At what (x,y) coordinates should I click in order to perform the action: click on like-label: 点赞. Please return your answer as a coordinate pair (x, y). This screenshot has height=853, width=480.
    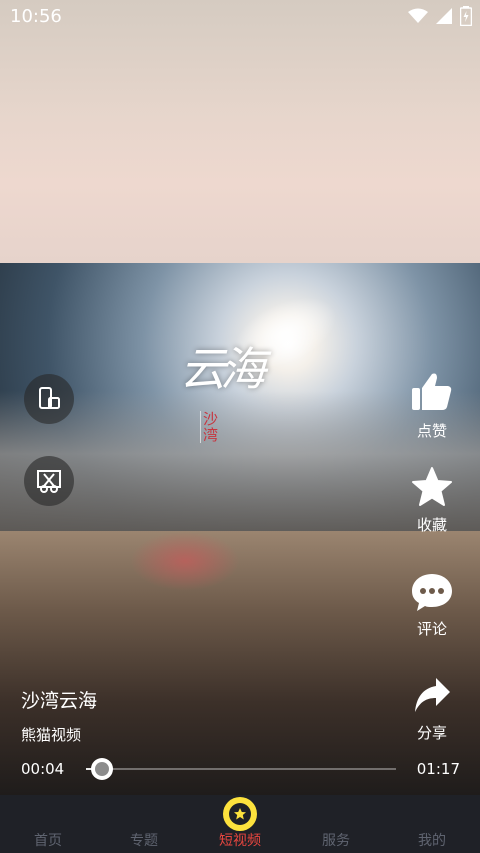
    Looking at the image, I should click on (431, 431).